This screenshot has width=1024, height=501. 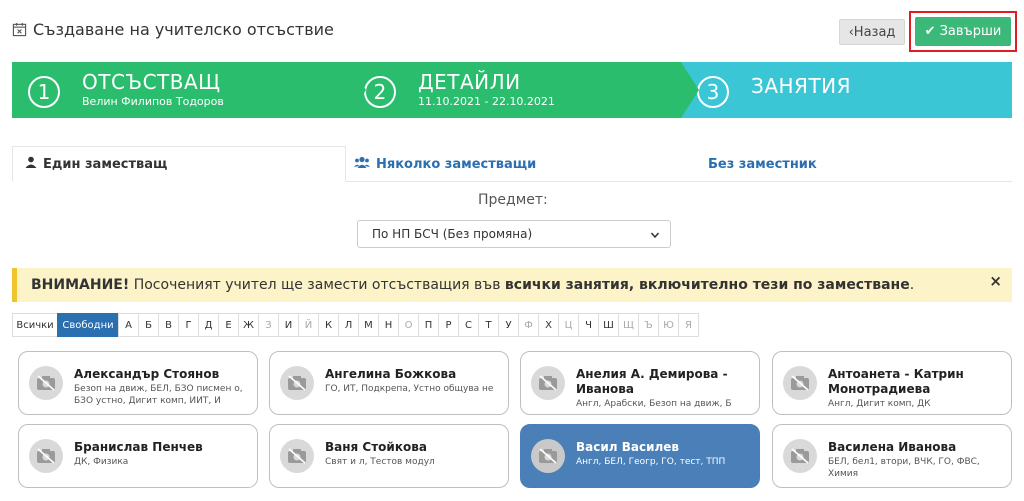 I want to click on teacher-card: Бранислав Пенчев ДК, Физика, so click(x=138, y=456).